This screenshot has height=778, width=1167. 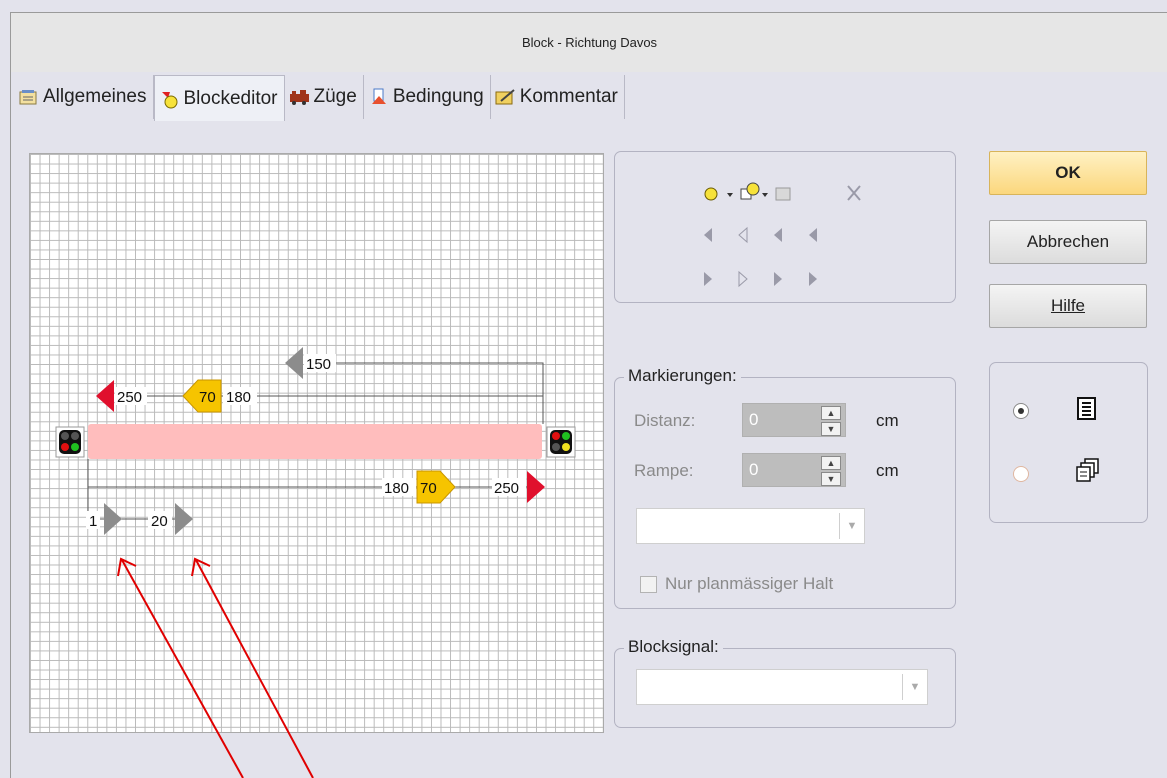 I want to click on toolbar-icons, so click(x=782, y=235).